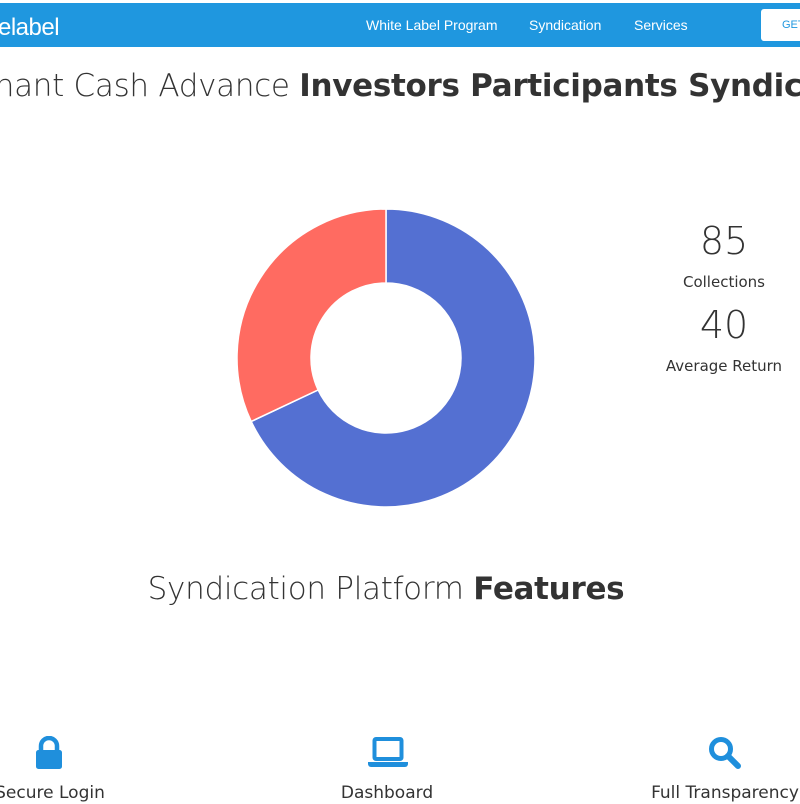 The image size is (800, 804). What do you see at coordinates (661, 25) in the screenshot?
I see `nav-link-services: Services` at bounding box center [661, 25].